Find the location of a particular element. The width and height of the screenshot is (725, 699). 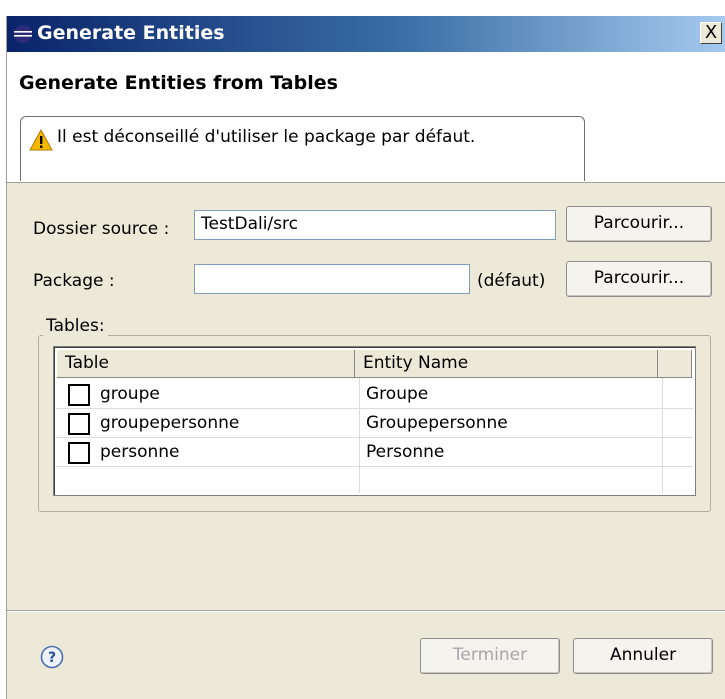

help-icon: ? is located at coordinates (52, 657).